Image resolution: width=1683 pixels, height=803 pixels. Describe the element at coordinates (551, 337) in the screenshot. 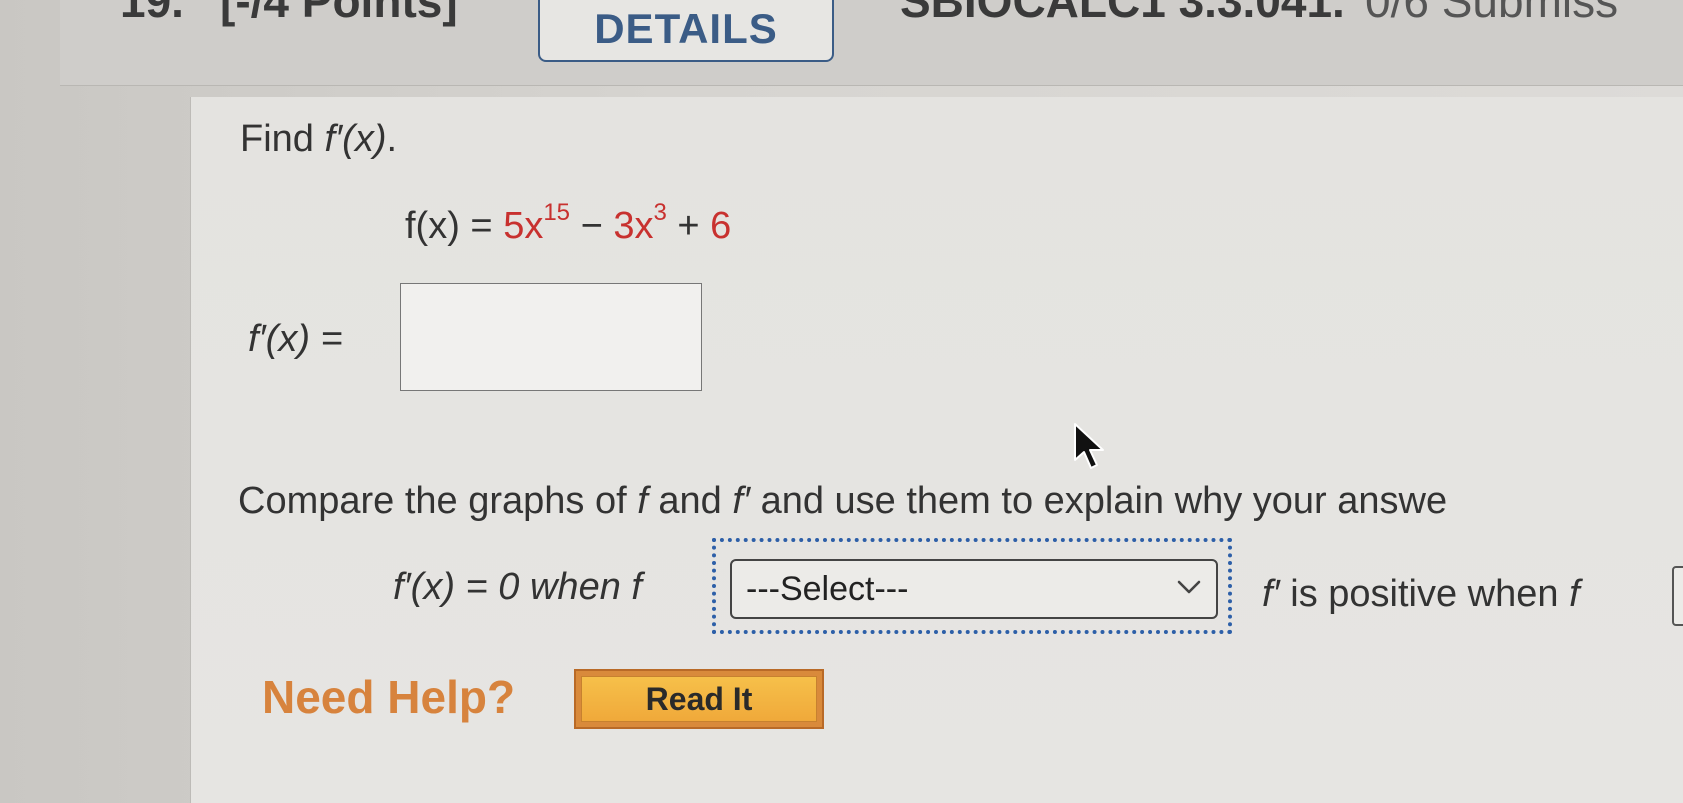

I see `derivative-answer-input` at that location.